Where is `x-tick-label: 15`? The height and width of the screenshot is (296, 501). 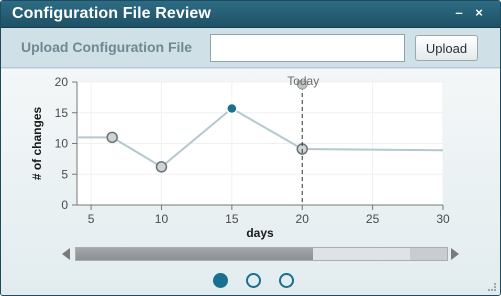
x-tick-label: 15 is located at coordinates (232, 219).